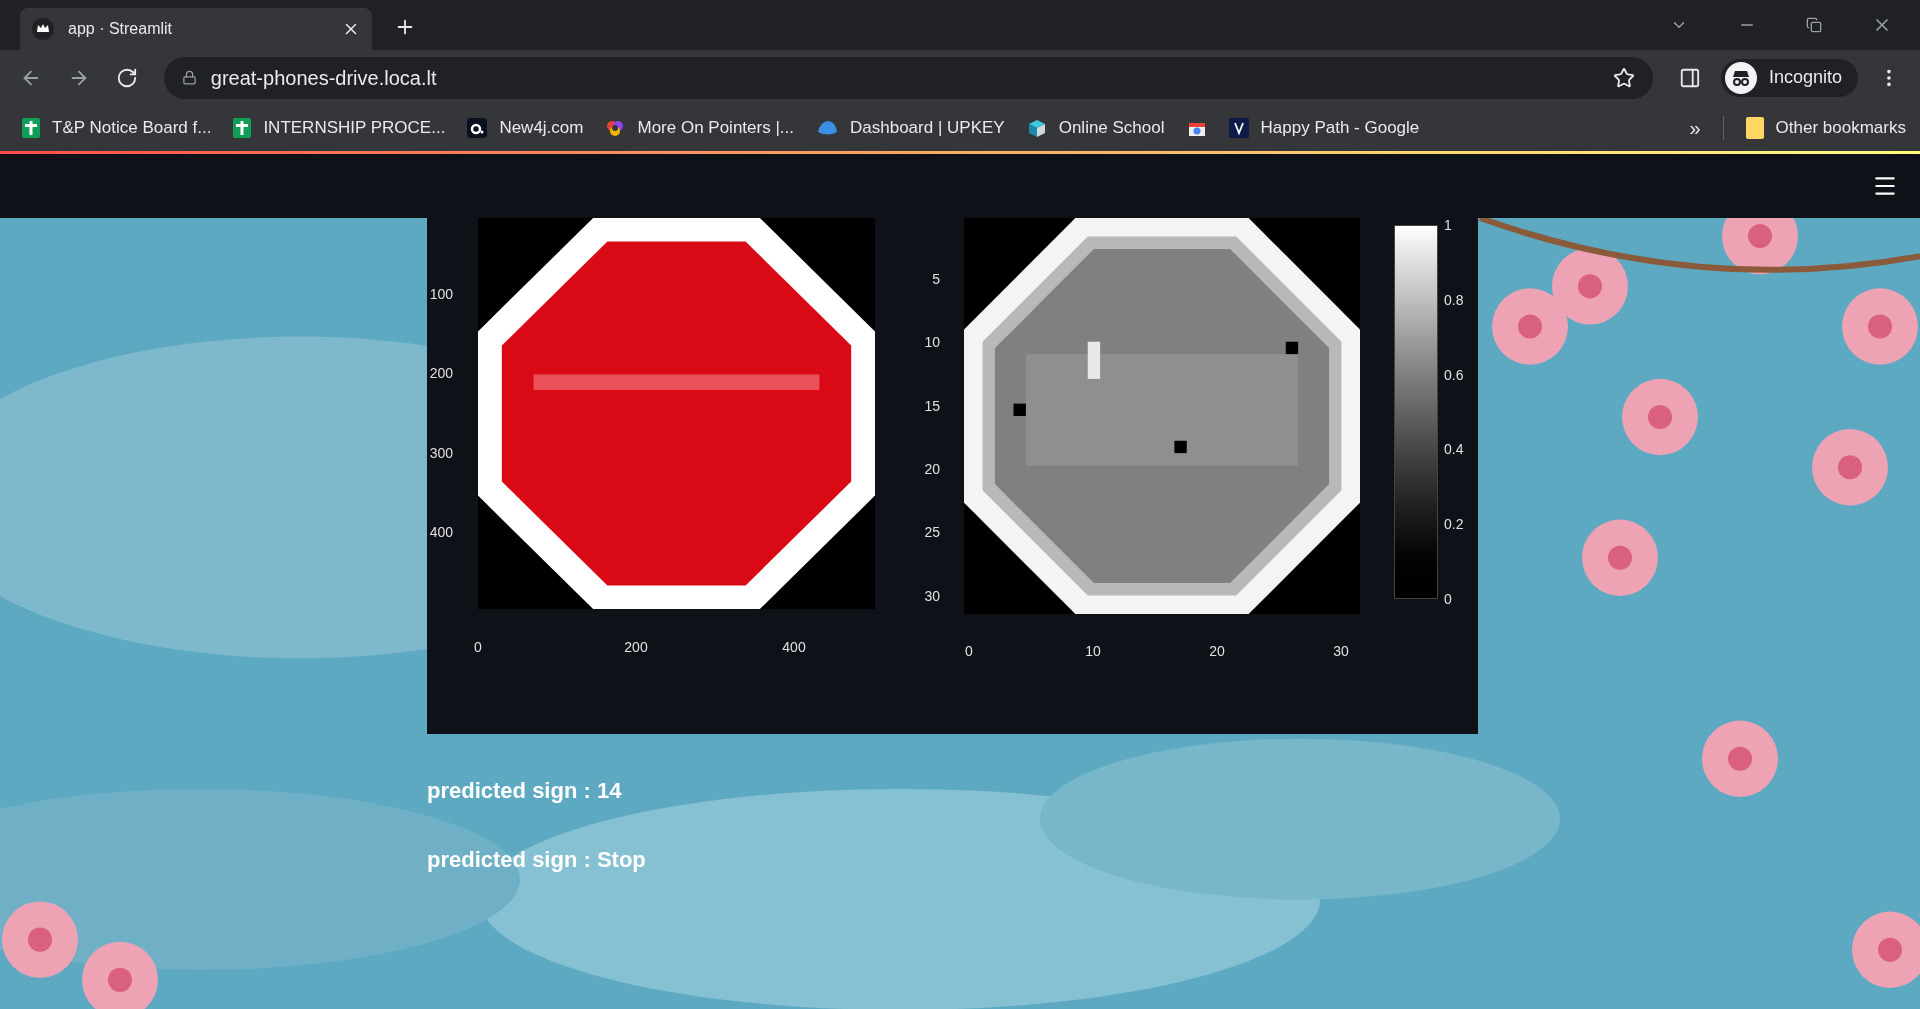 Image resolution: width=1920 pixels, height=1009 pixels. What do you see at coordinates (1095, 128) in the screenshot?
I see `bookmark: Online School` at bounding box center [1095, 128].